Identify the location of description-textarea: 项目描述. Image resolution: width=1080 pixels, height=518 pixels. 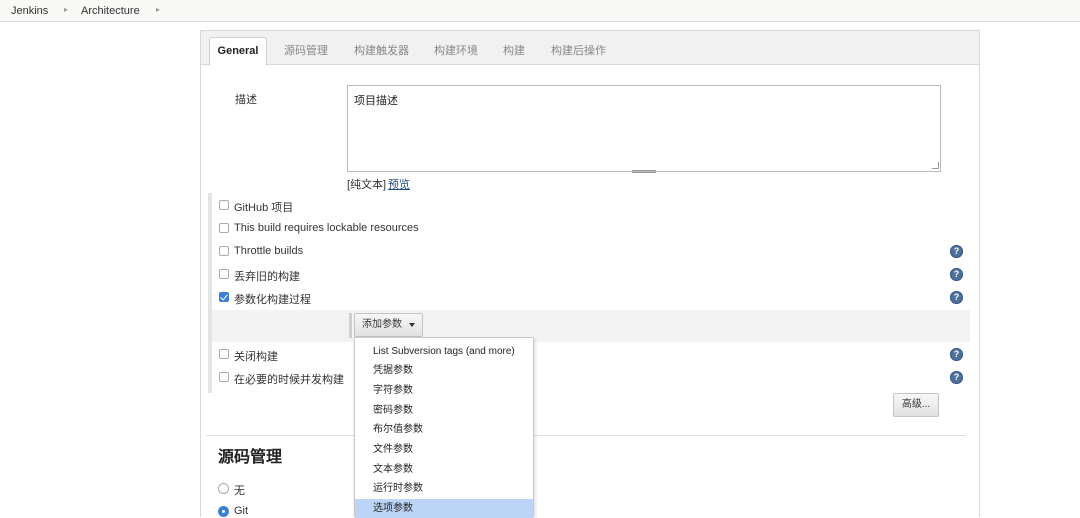
(644, 128).